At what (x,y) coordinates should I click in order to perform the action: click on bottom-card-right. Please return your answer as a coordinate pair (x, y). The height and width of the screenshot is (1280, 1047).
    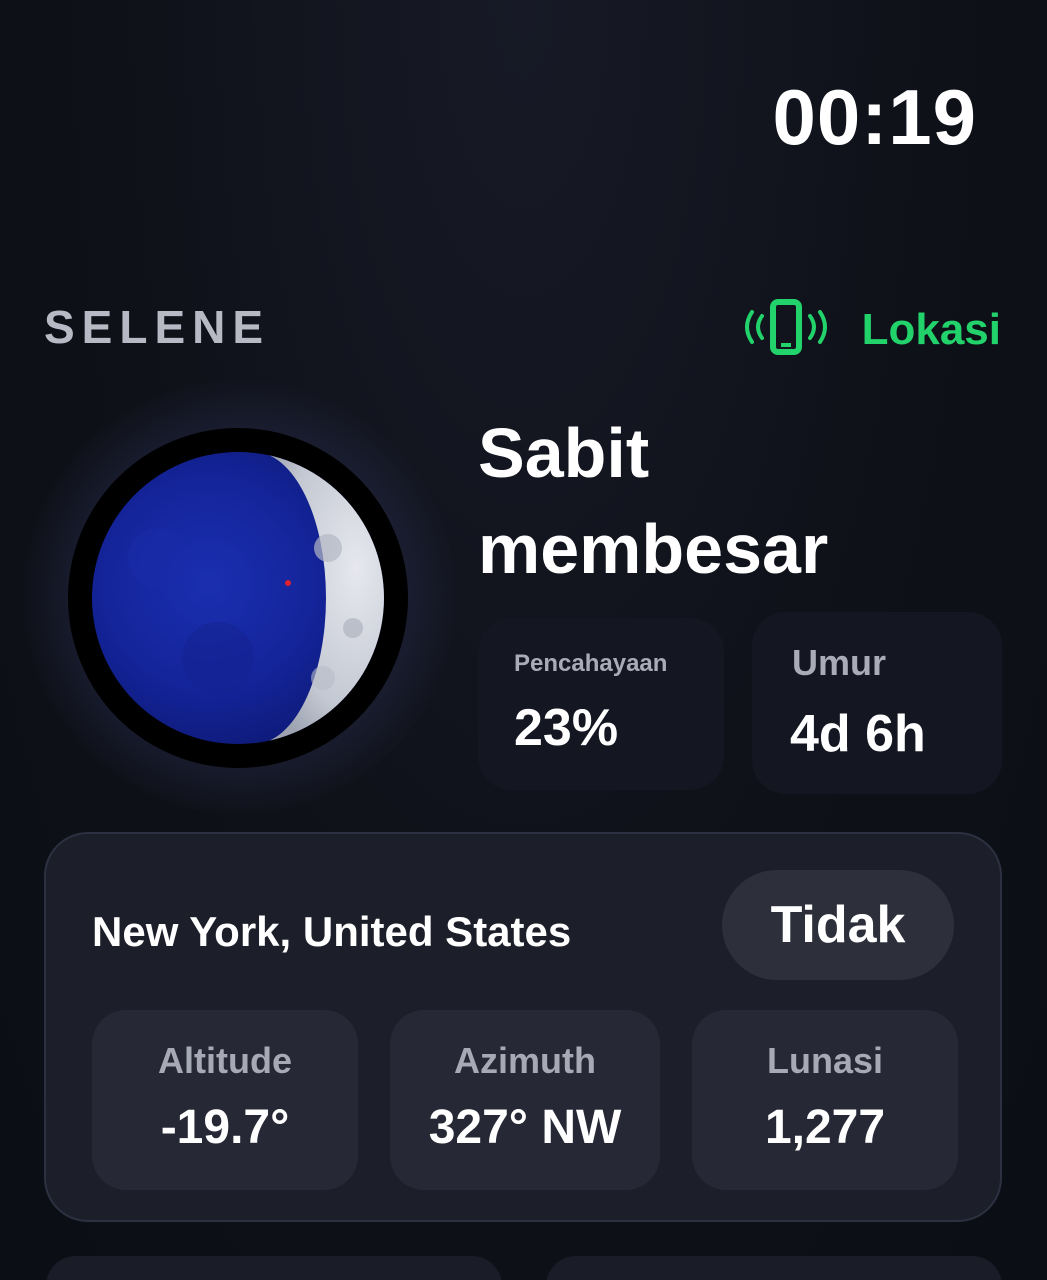
    Looking at the image, I should click on (774, 1268).